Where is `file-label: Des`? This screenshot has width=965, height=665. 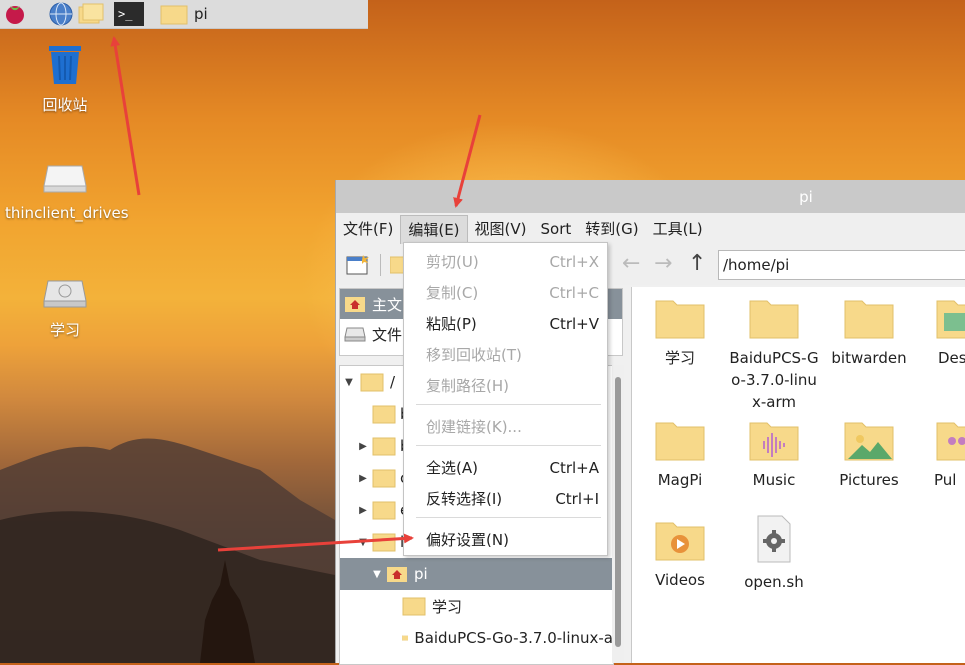
file-label: Des is located at coordinates (951, 358).